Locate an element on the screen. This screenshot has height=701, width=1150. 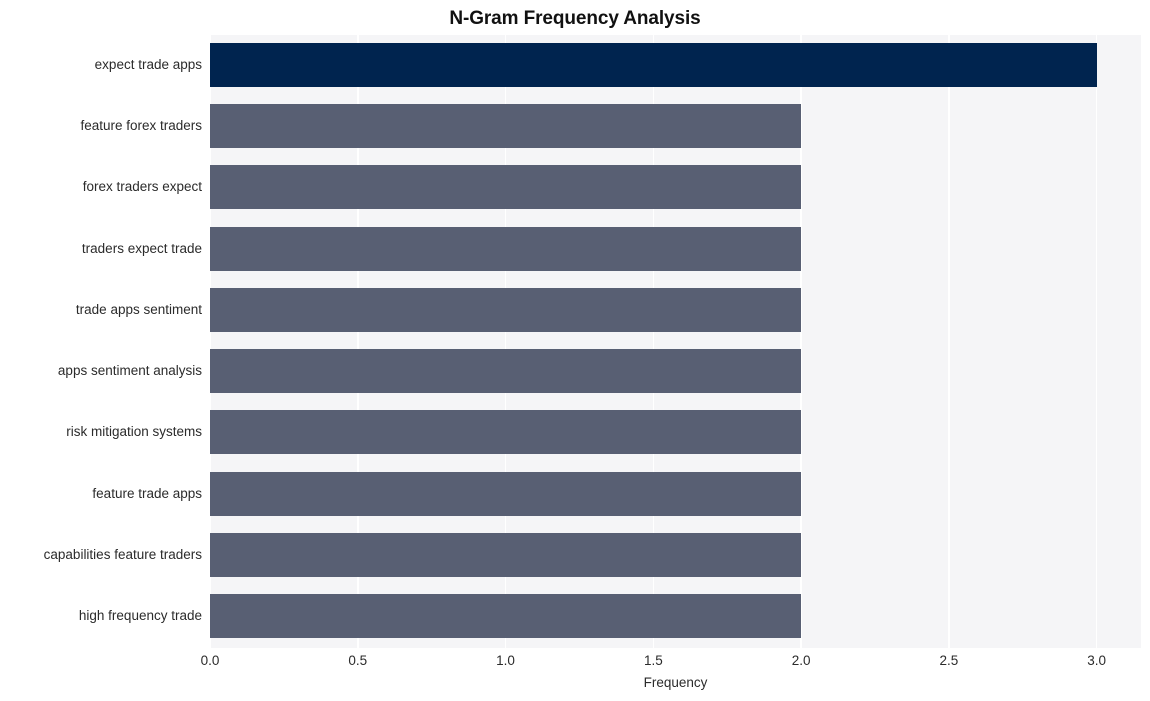
gridline-x-2.5 is located at coordinates (949, 341).